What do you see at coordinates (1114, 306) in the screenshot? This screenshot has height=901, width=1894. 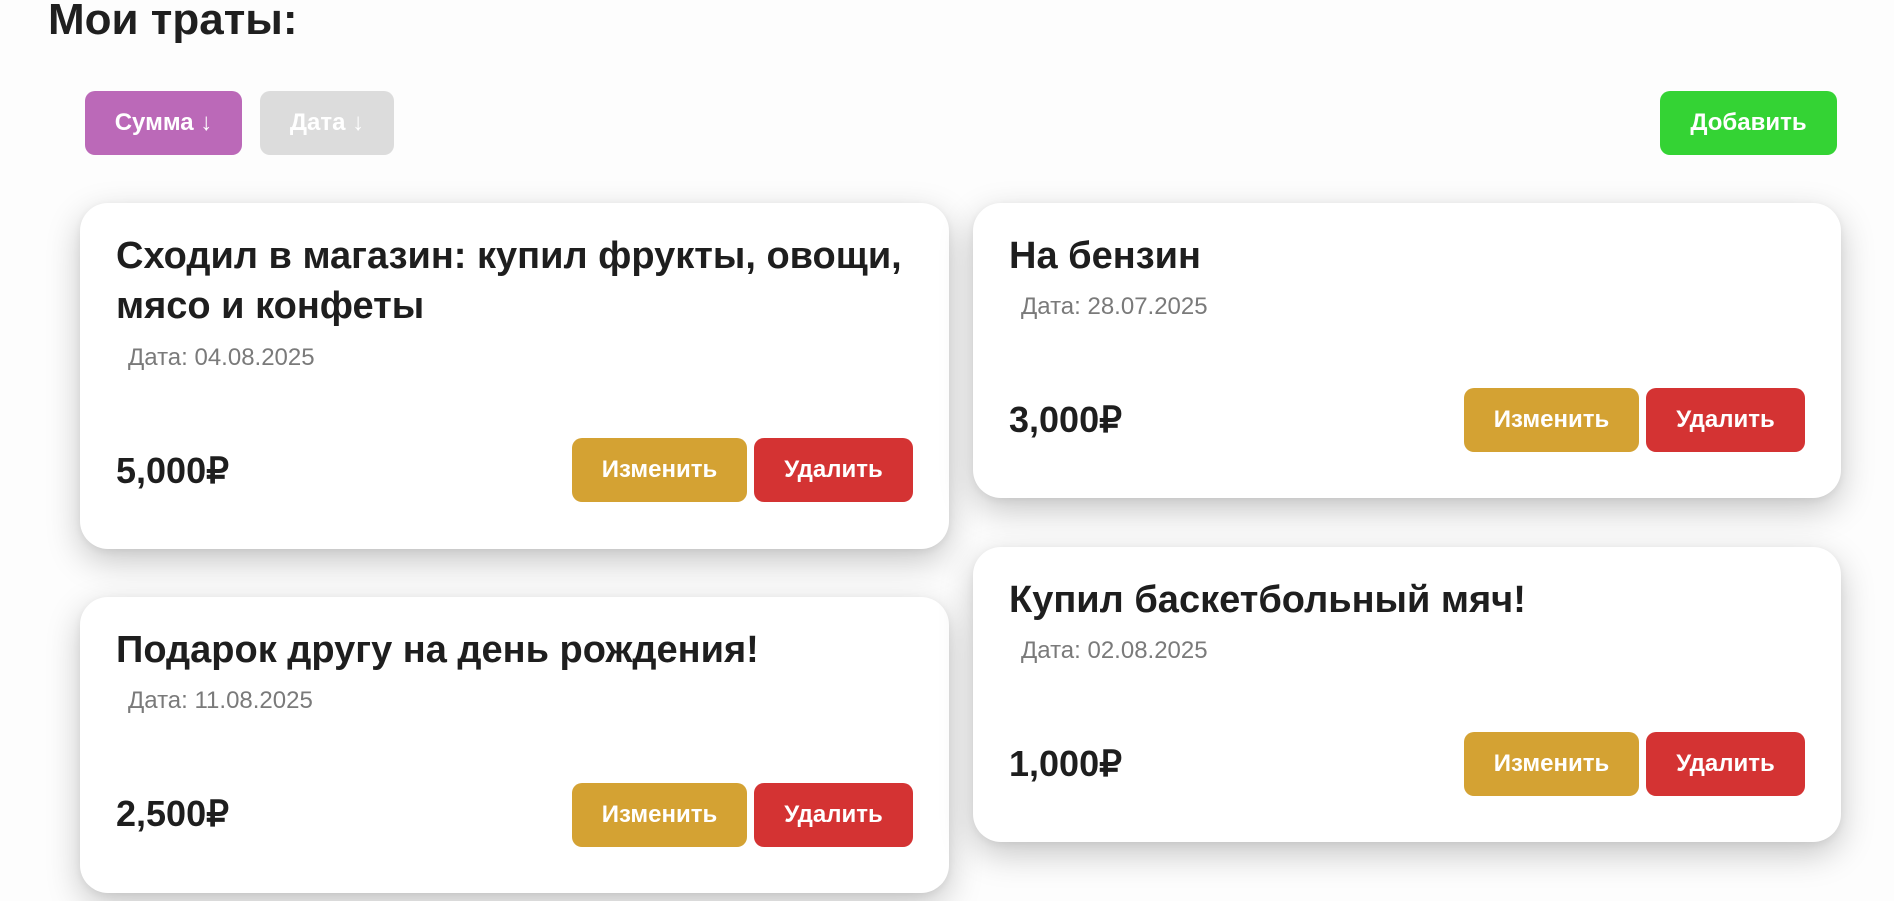 I see `expense-date: Дата: 28.07.2025` at bounding box center [1114, 306].